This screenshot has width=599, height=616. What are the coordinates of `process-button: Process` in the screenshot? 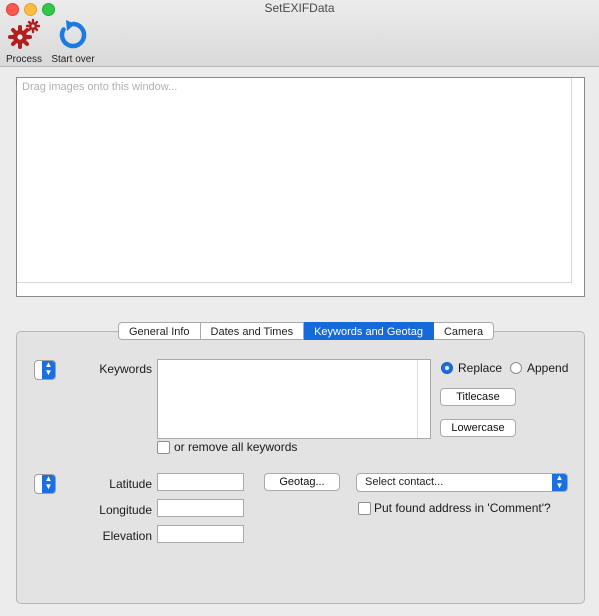 It's located at (24, 41).